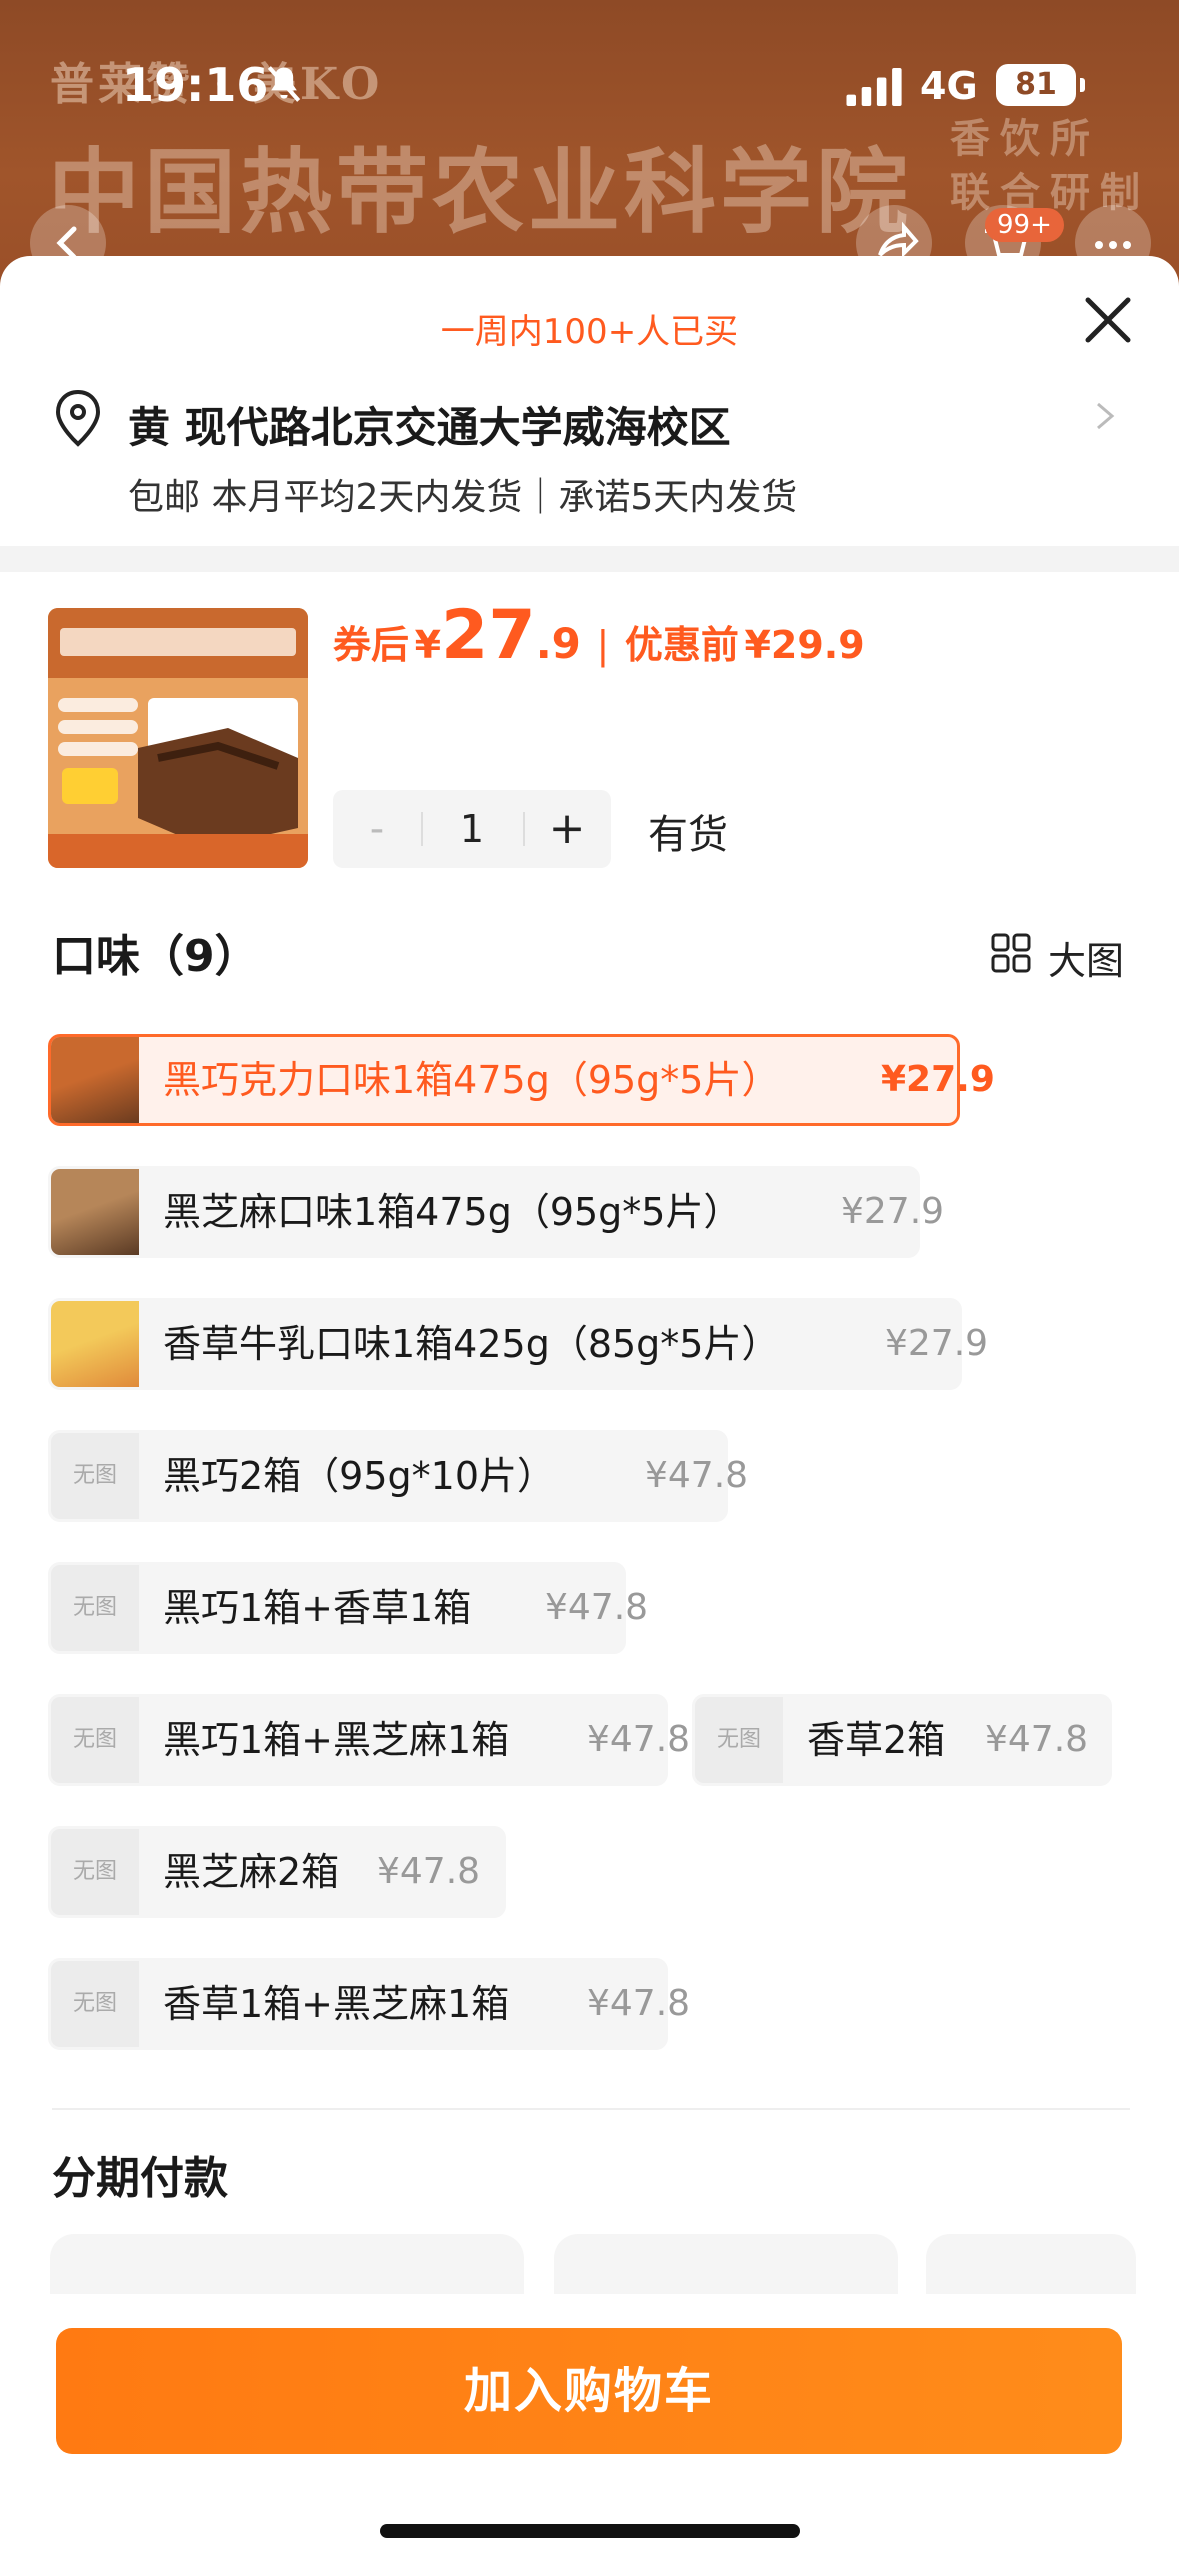 Image resolution: width=1179 pixels, height=2556 pixels. What do you see at coordinates (1011, 953) in the screenshot?
I see `grid-icon` at bounding box center [1011, 953].